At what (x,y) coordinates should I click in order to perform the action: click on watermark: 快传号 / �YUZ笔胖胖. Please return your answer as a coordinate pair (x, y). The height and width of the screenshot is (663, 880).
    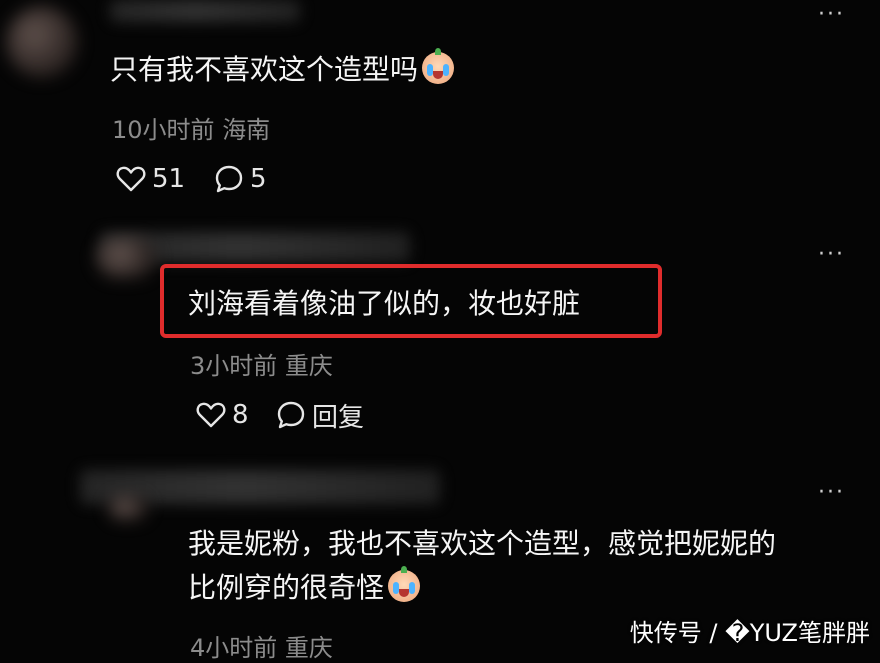
    Looking at the image, I should click on (749, 633).